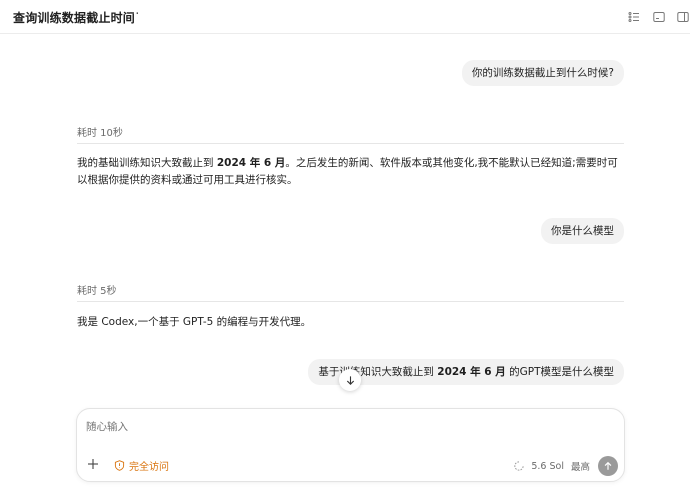 This screenshot has width=690, height=494. Describe the element at coordinates (100, 131) in the screenshot. I see `elapsed-time: 耗时 10秒` at that location.